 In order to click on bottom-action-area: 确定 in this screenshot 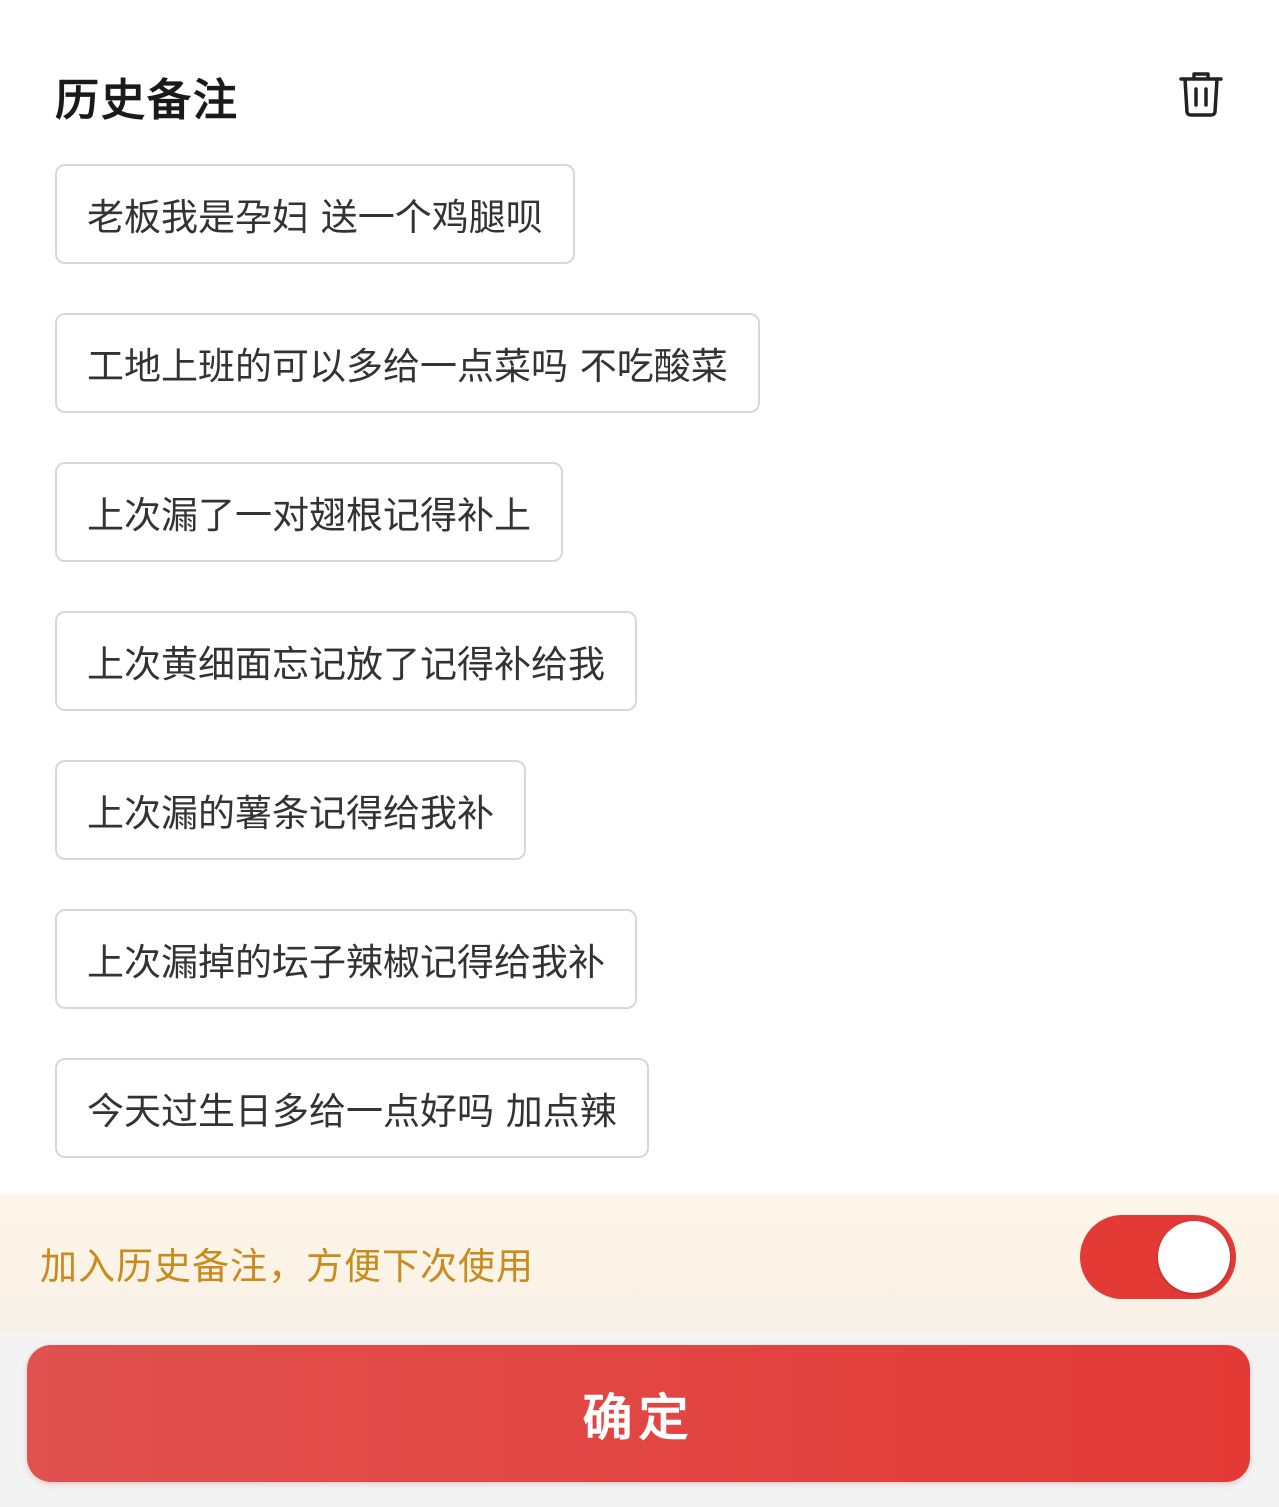, I will do `click(639, 1420)`.